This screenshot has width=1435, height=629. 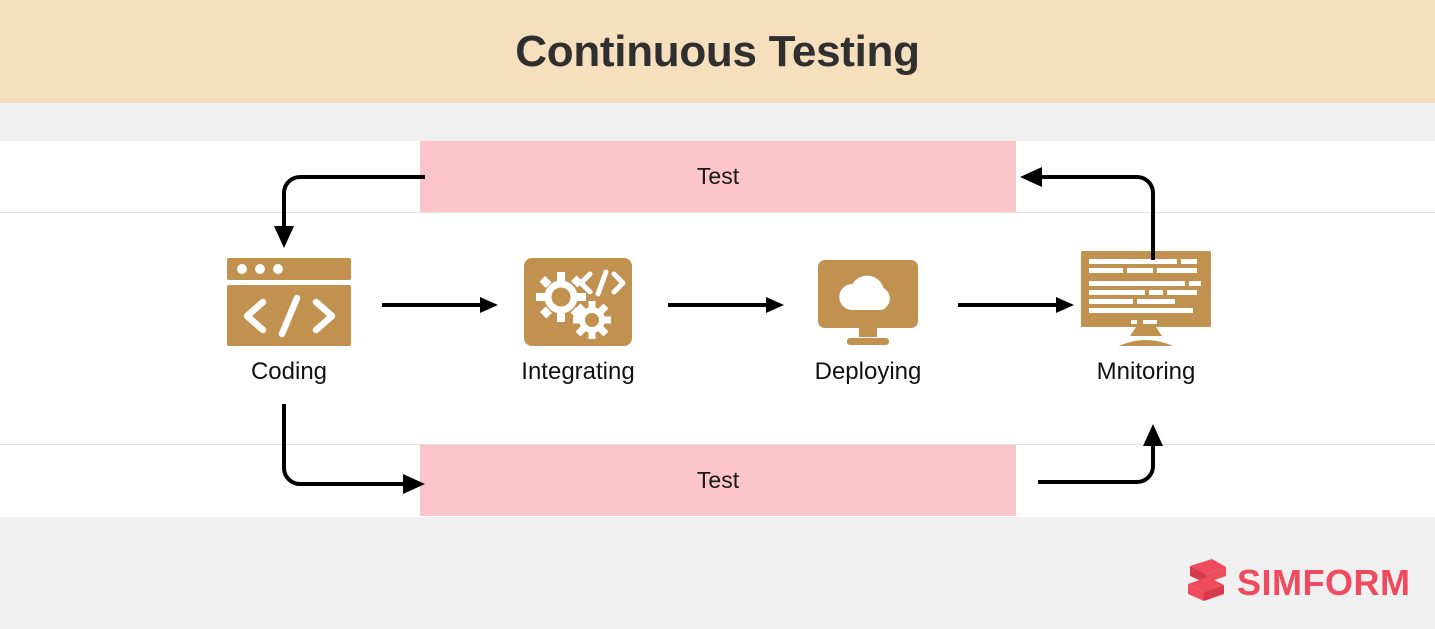 What do you see at coordinates (1093, 467) in the screenshot?
I see `feedback-arrow-test-to-monitoring` at bounding box center [1093, 467].